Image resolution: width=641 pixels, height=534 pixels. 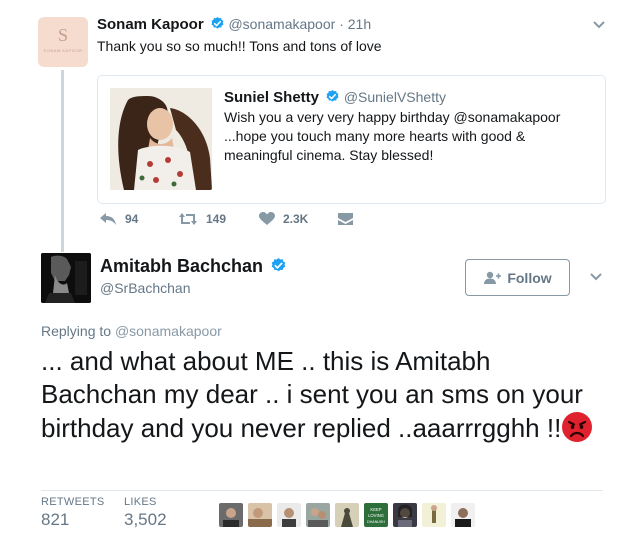 I want to click on main-tweet-header: Amitabh Bachchan, so click(x=193, y=266).